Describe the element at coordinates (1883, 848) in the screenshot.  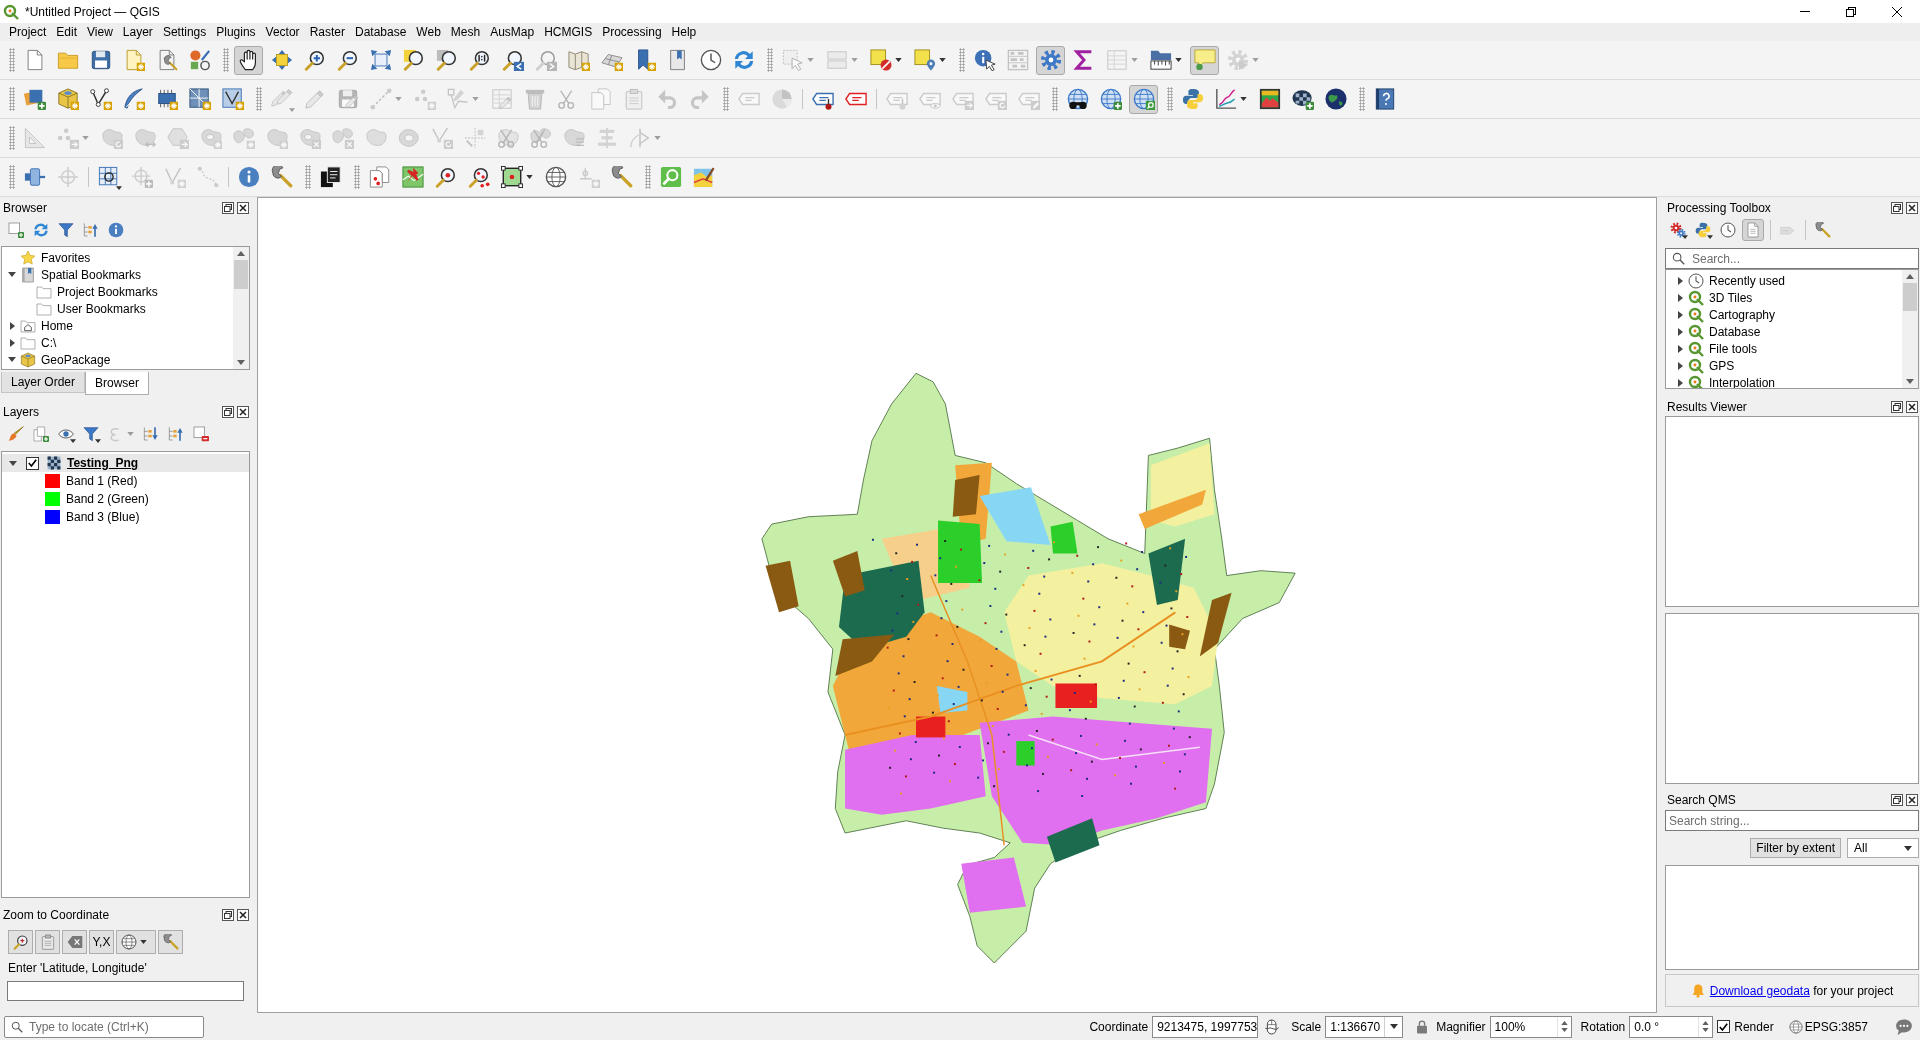
I see `filter-combobox: All` at that location.